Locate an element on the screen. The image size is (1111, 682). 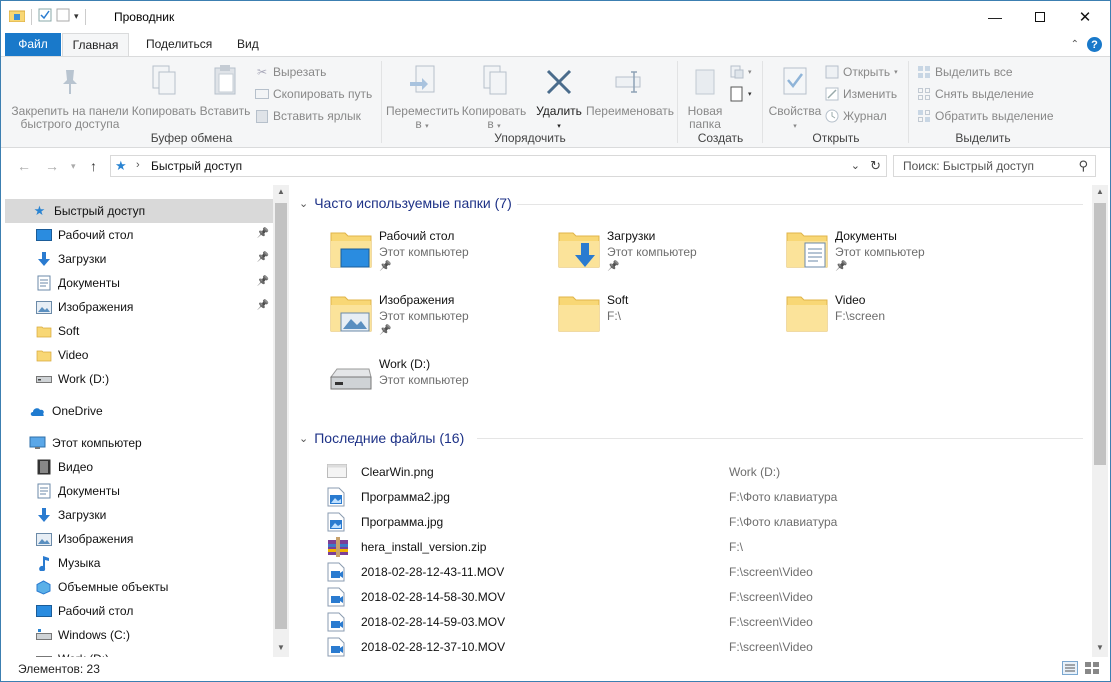
breadcrumb-chevron-icon: › is located at coordinates (138, 165).